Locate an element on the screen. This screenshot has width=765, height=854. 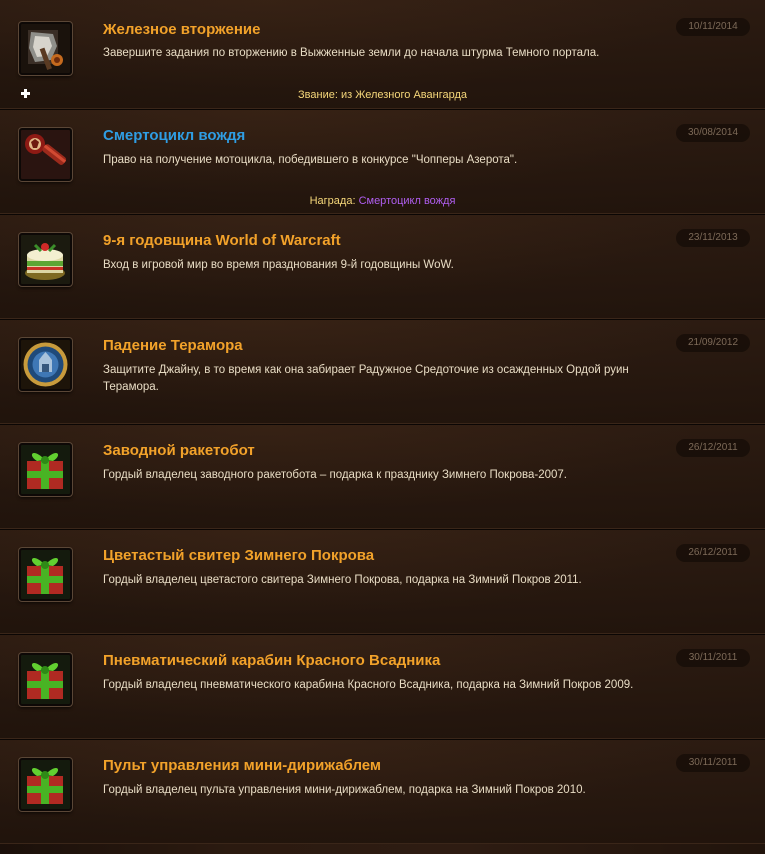
achievement-date: 10/11/2014 is located at coordinates (713, 27).